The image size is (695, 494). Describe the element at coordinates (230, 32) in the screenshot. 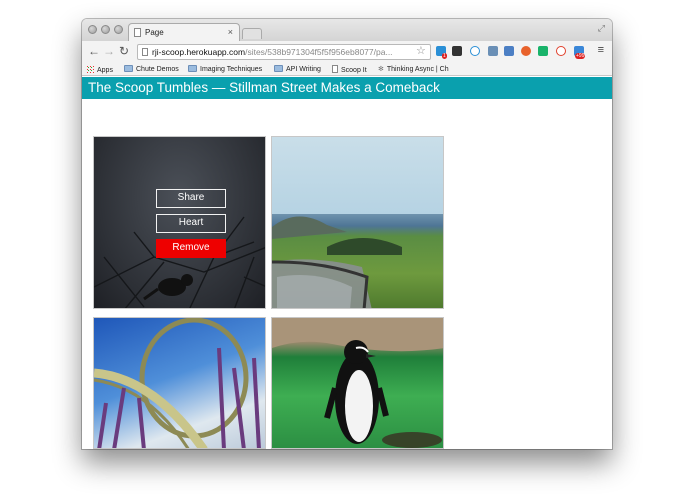

I see `tab-close-icon: ×` at that location.